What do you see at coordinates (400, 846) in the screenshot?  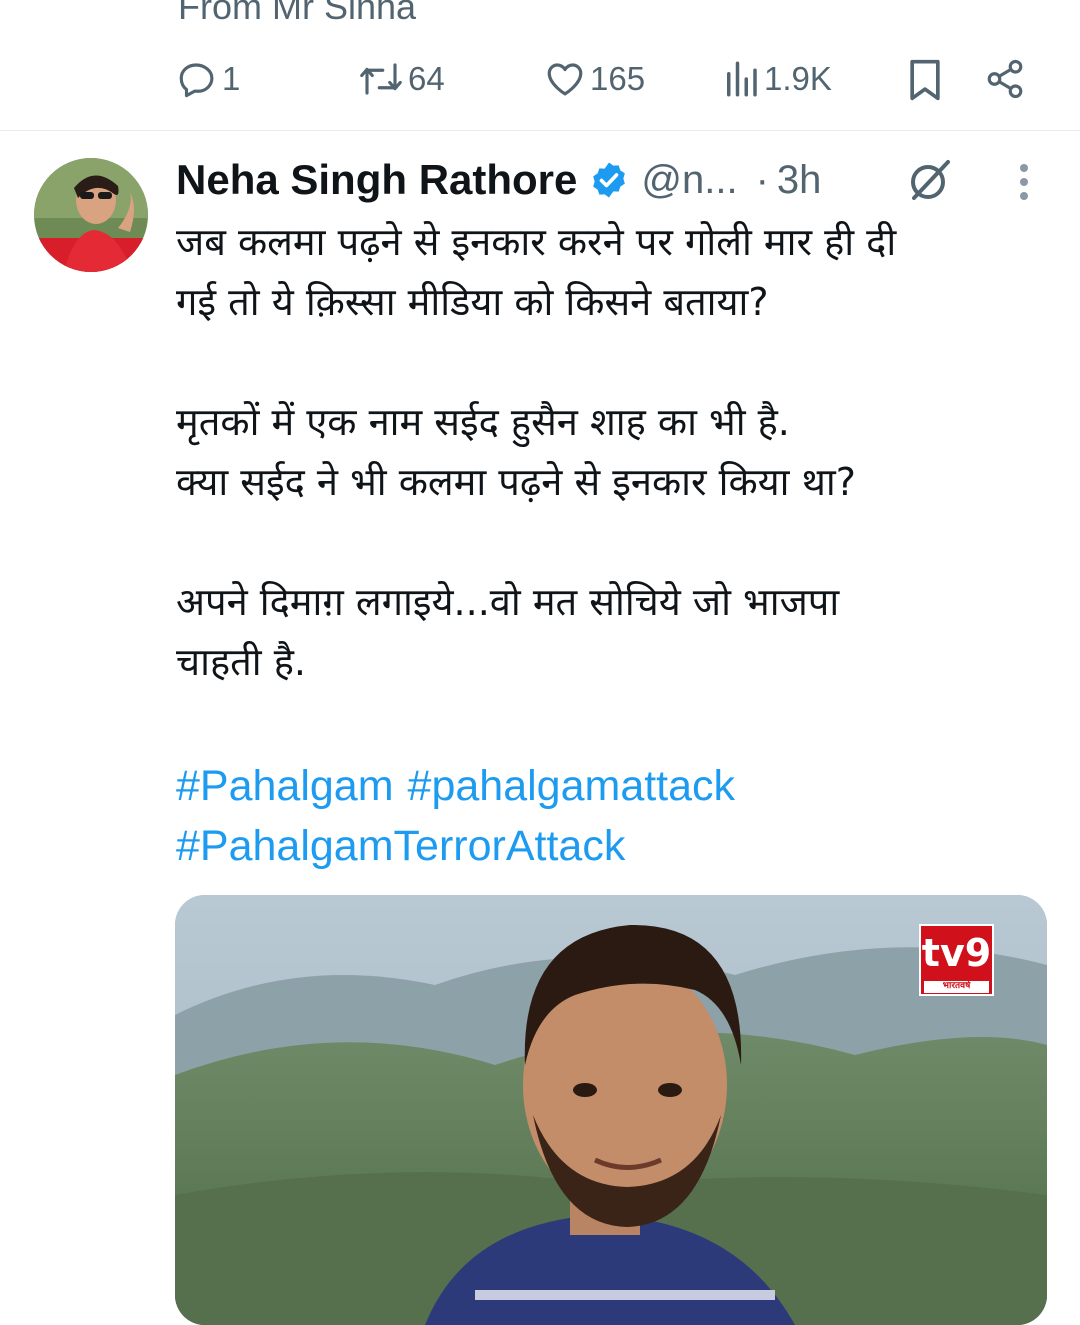 I see `hashtag-link: #PahalgamTerrorAttack` at bounding box center [400, 846].